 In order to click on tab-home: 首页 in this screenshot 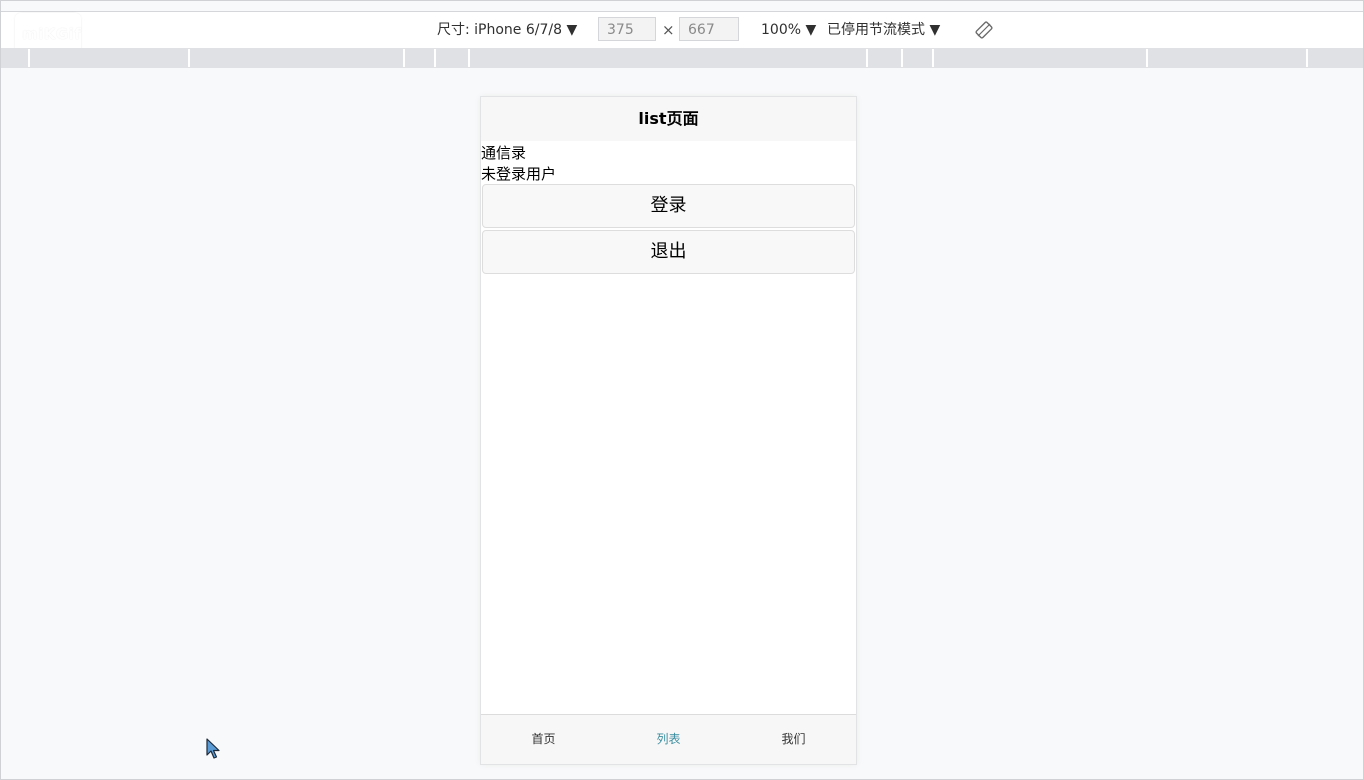, I will do `click(543, 739)`.